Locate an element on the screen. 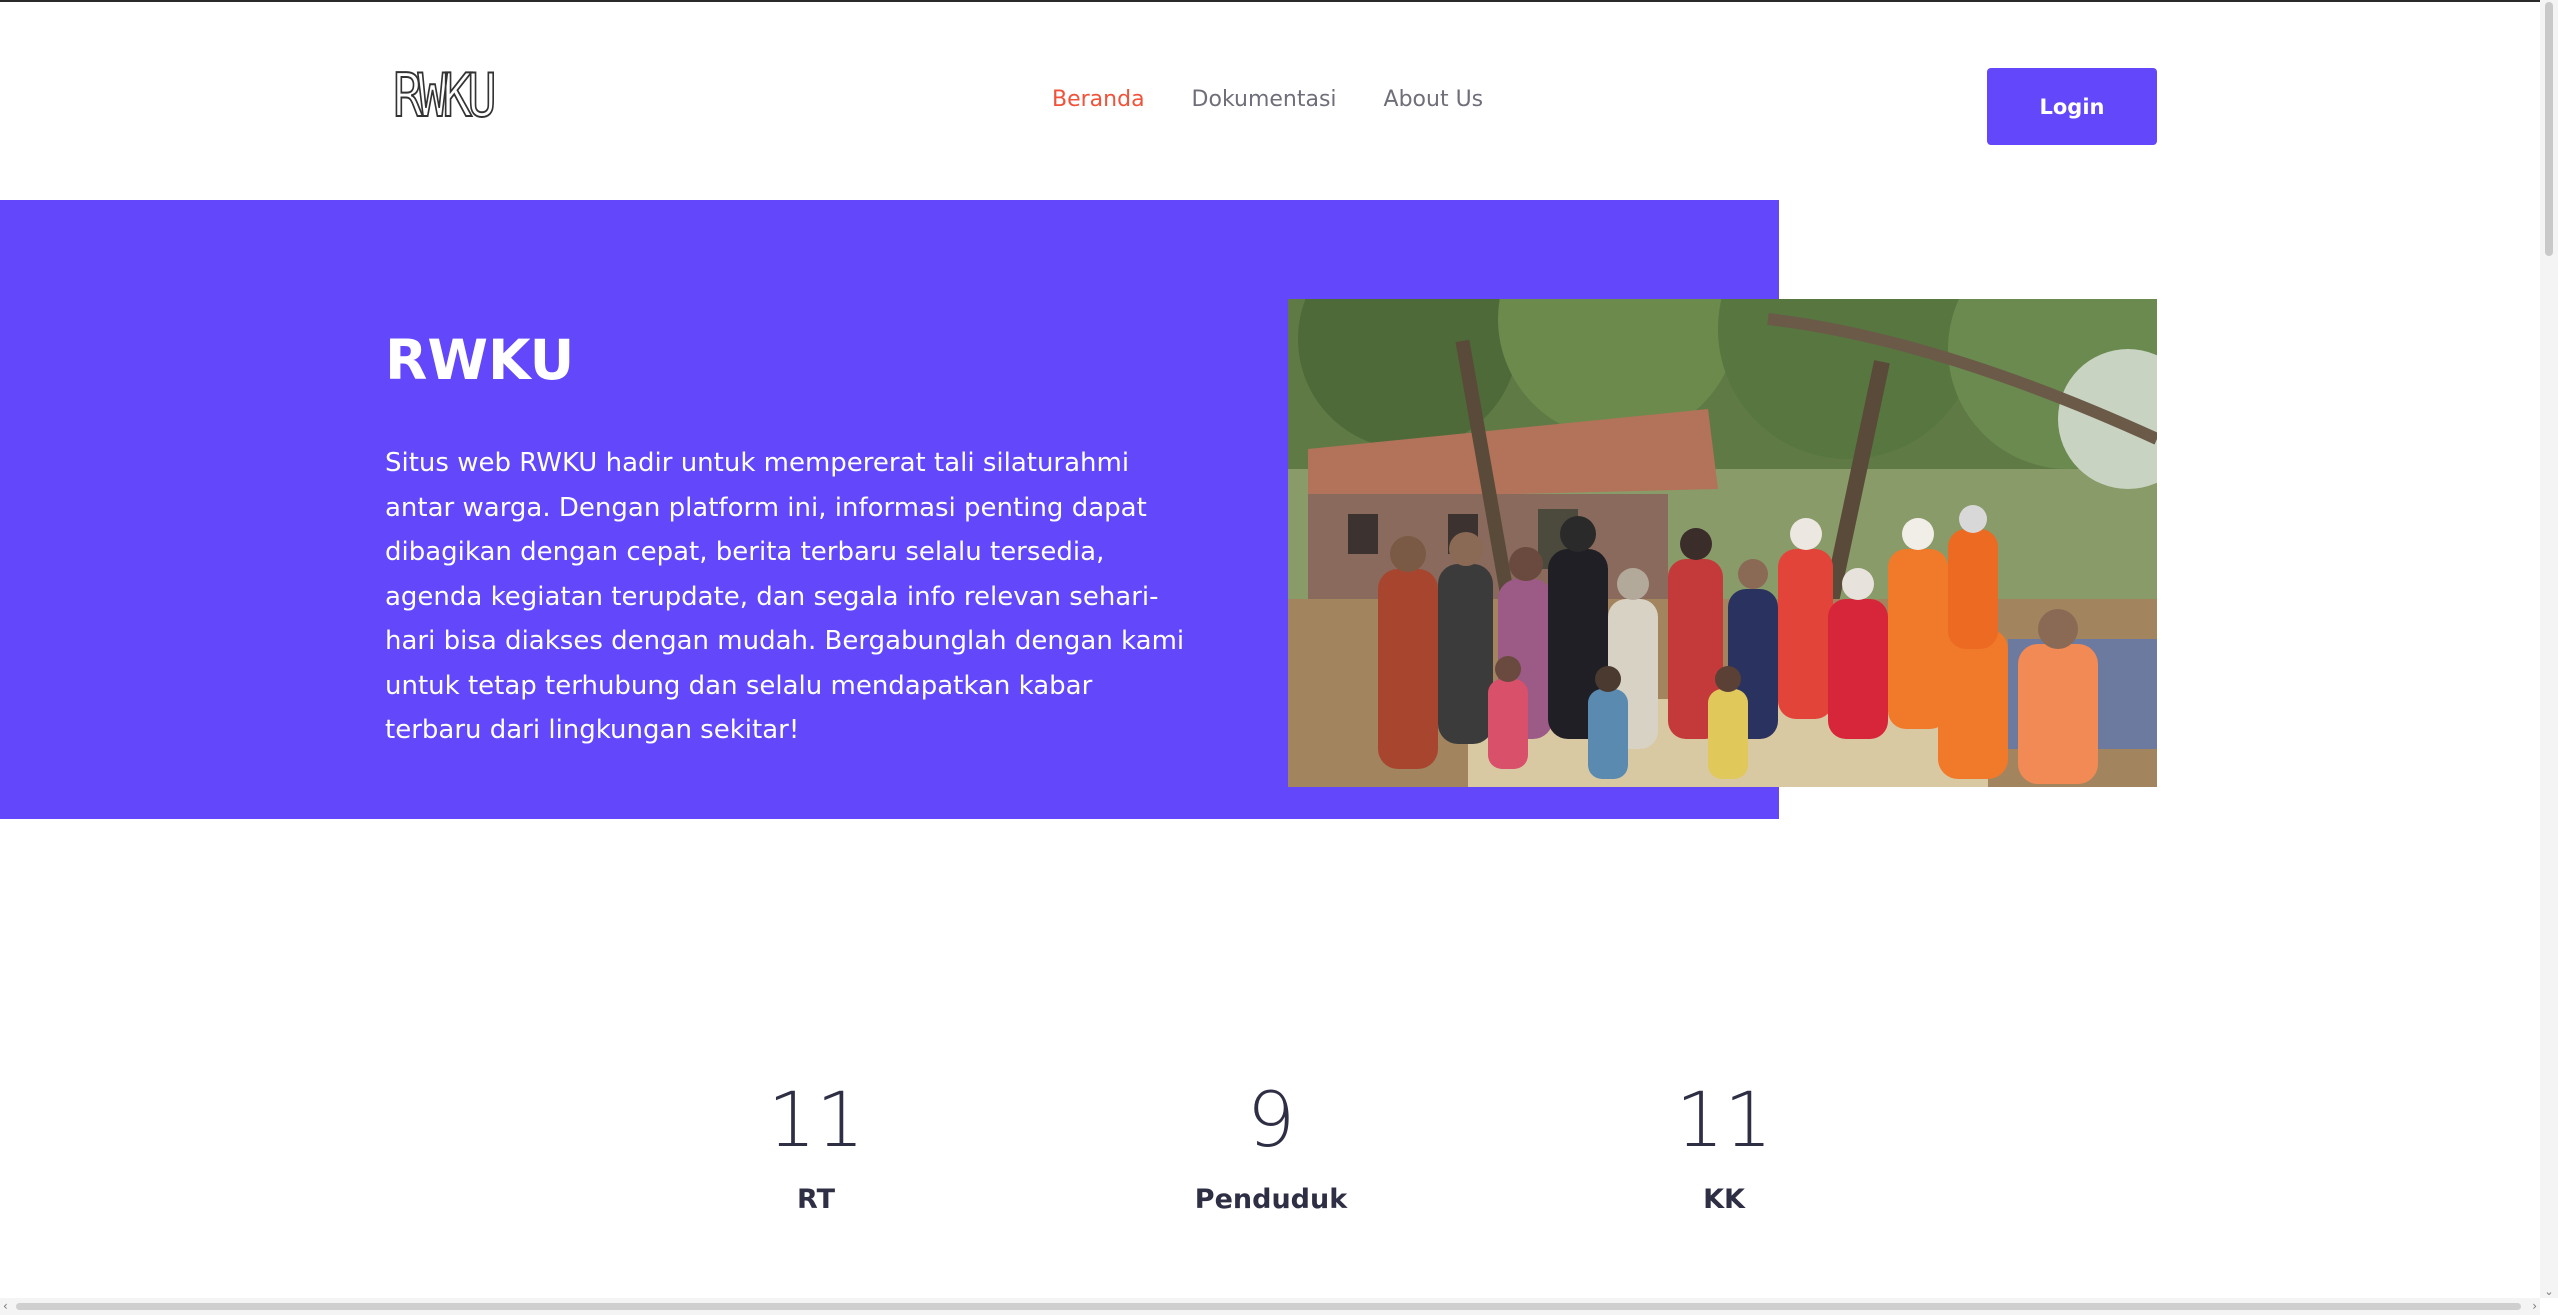 This screenshot has width=2558, height=1315. stat-penduduk: 9 Penduduk is located at coordinates (1271, 1144).